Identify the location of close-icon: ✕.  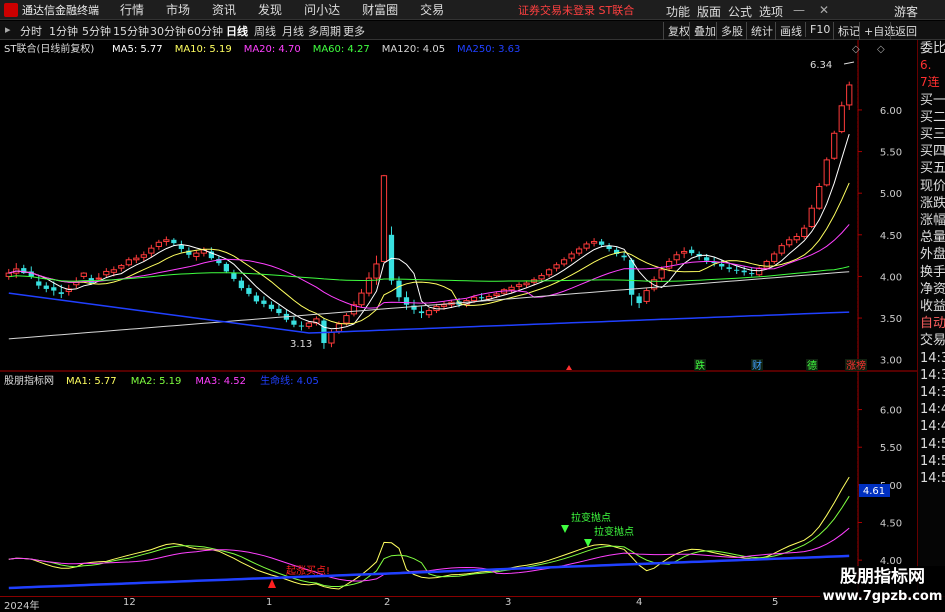
(824, 10).